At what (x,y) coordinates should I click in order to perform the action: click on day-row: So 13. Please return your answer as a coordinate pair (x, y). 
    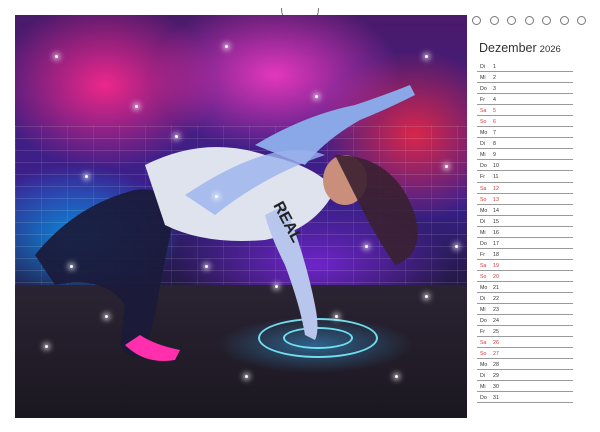
    Looking at the image, I should click on (525, 199).